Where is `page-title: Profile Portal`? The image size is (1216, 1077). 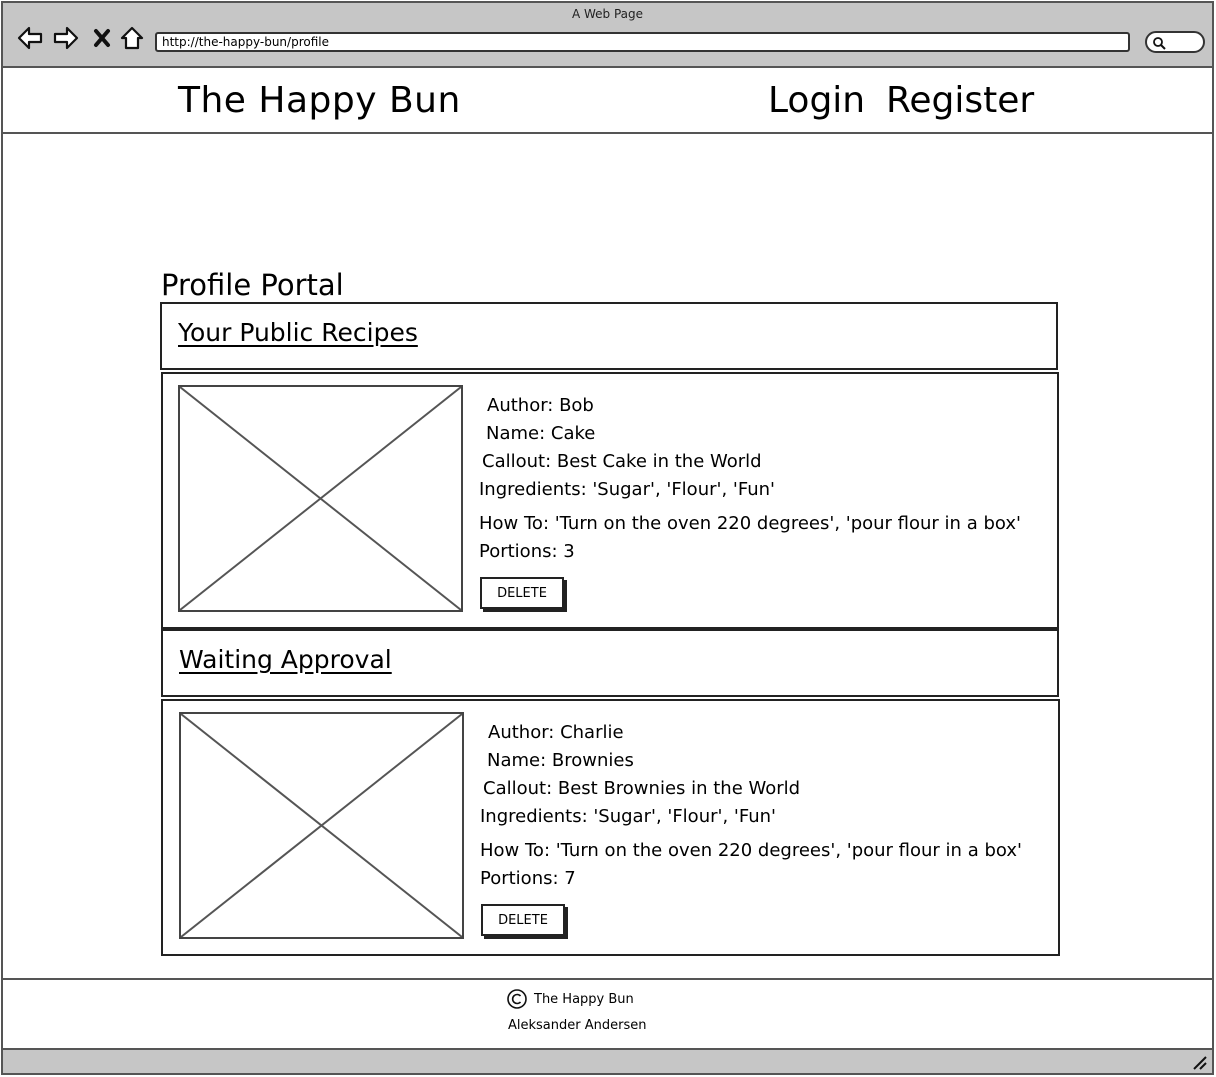
page-title: Profile Portal is located at coordinates (252, 285).